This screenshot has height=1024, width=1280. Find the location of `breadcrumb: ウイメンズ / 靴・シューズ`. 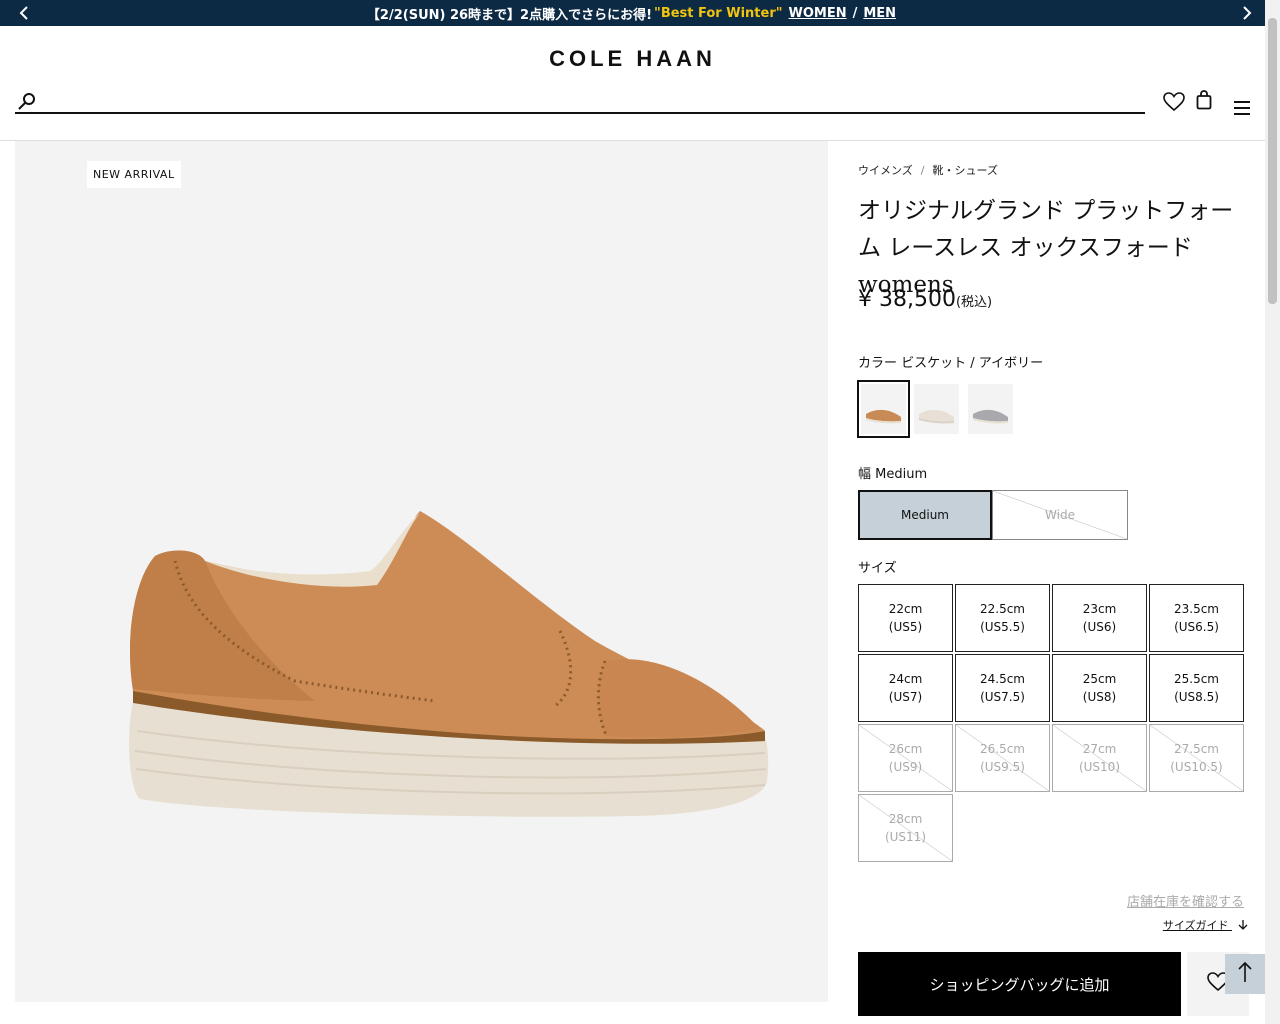

breadcrumb: ウイメンズ / 靴・シューズ is located at coordinates (928, 170).